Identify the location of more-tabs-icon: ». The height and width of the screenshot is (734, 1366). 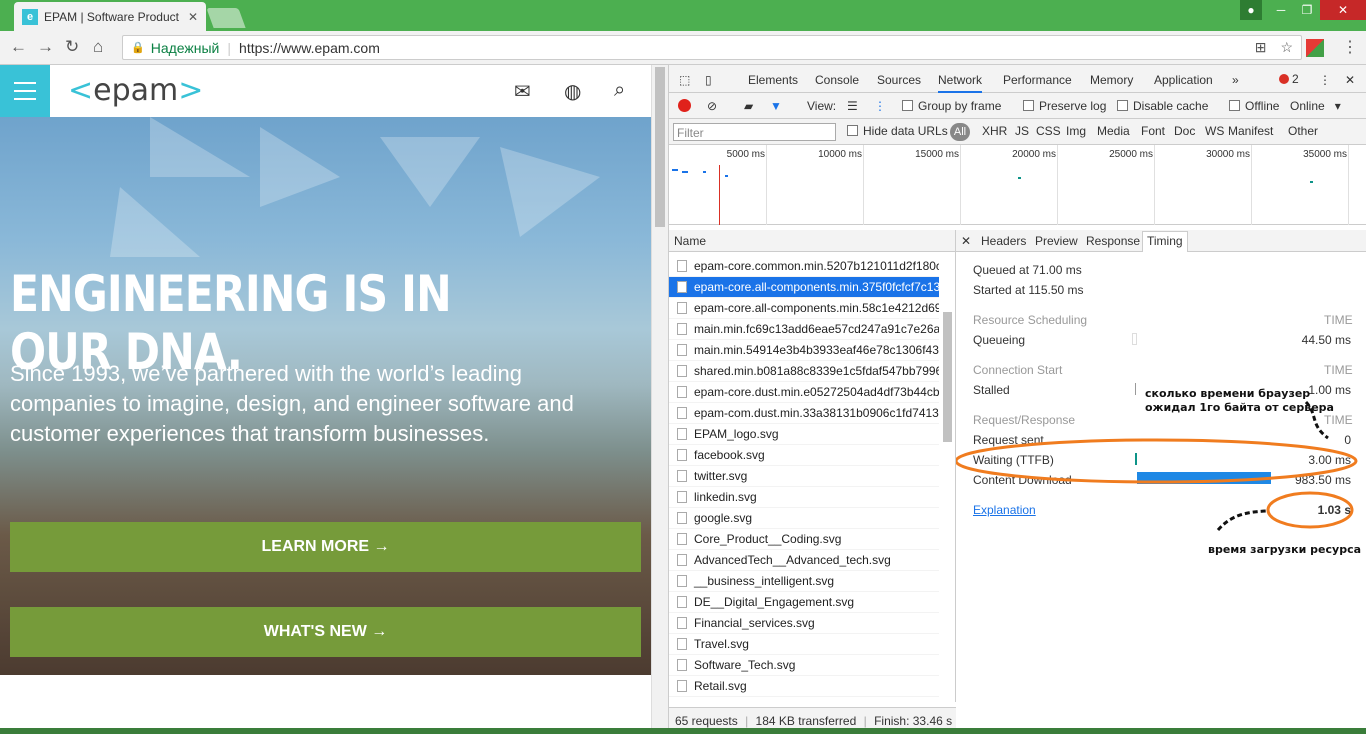
(1235, 80).